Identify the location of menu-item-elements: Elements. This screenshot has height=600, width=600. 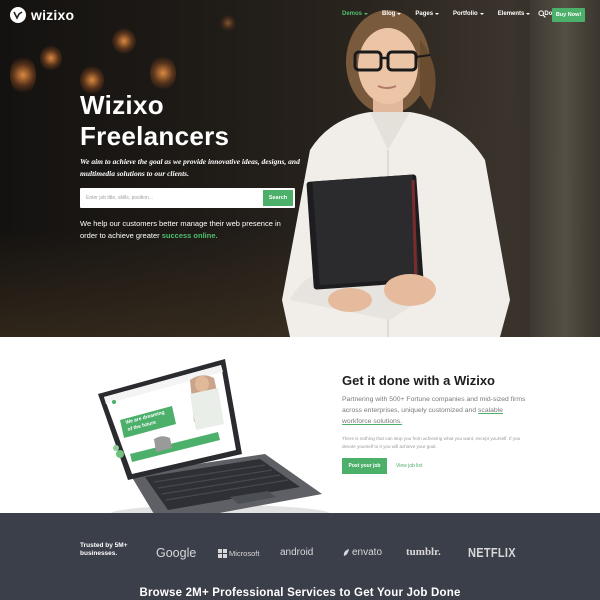
(514, 14).